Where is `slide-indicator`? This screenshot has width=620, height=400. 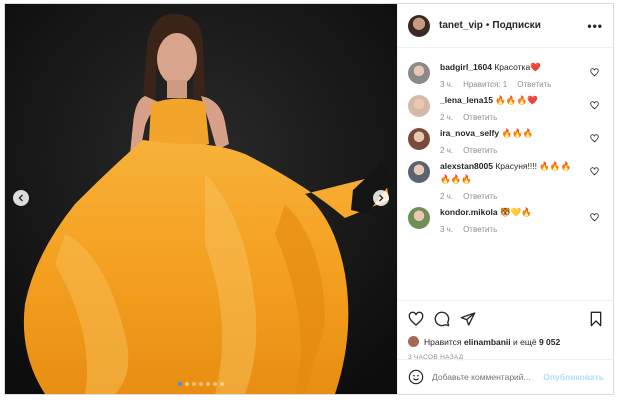 slide-indicator is located at coordinates (201, 384).